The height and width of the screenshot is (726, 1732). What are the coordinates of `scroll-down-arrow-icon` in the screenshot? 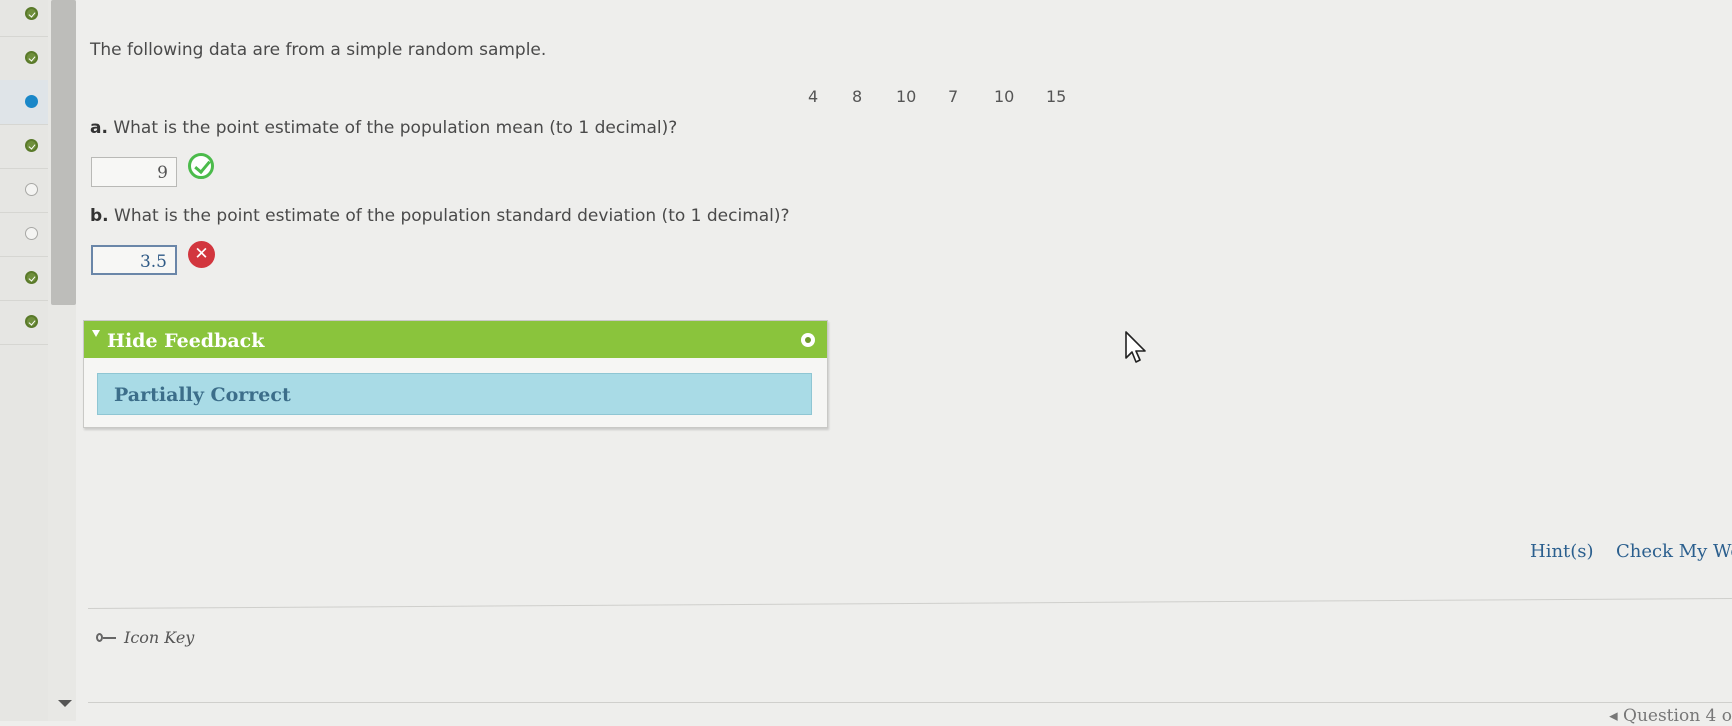 It's located at (65, 703).